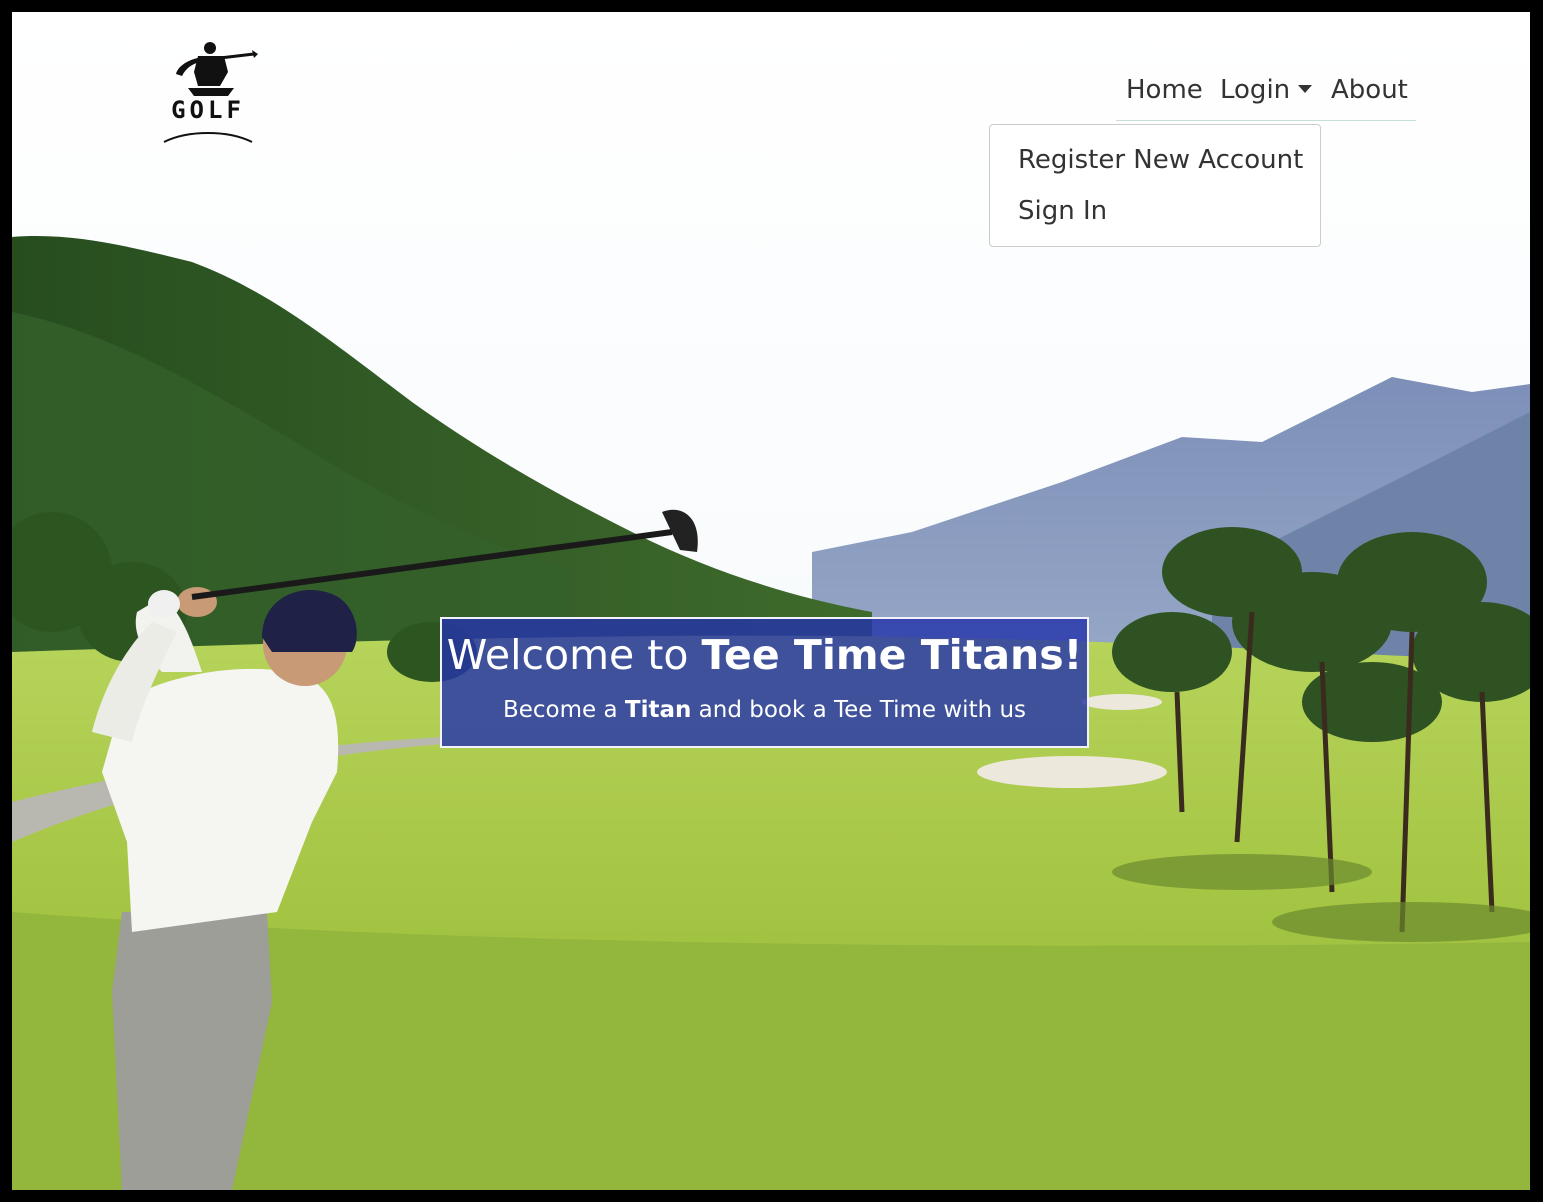 Image resolution: width=1543 pixels, height=1202 pixels. I want to click on welcome-subtitle-prefix: Become a, so click(563, 710).